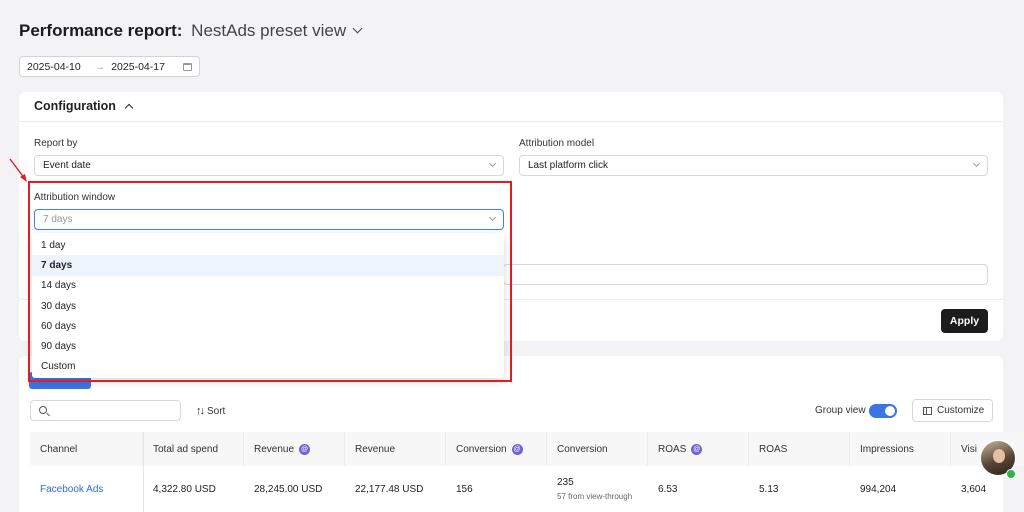  Describe the element at coordinates (268, 367) in the screenshot. I see `dropdown-option: Custom` at that location.